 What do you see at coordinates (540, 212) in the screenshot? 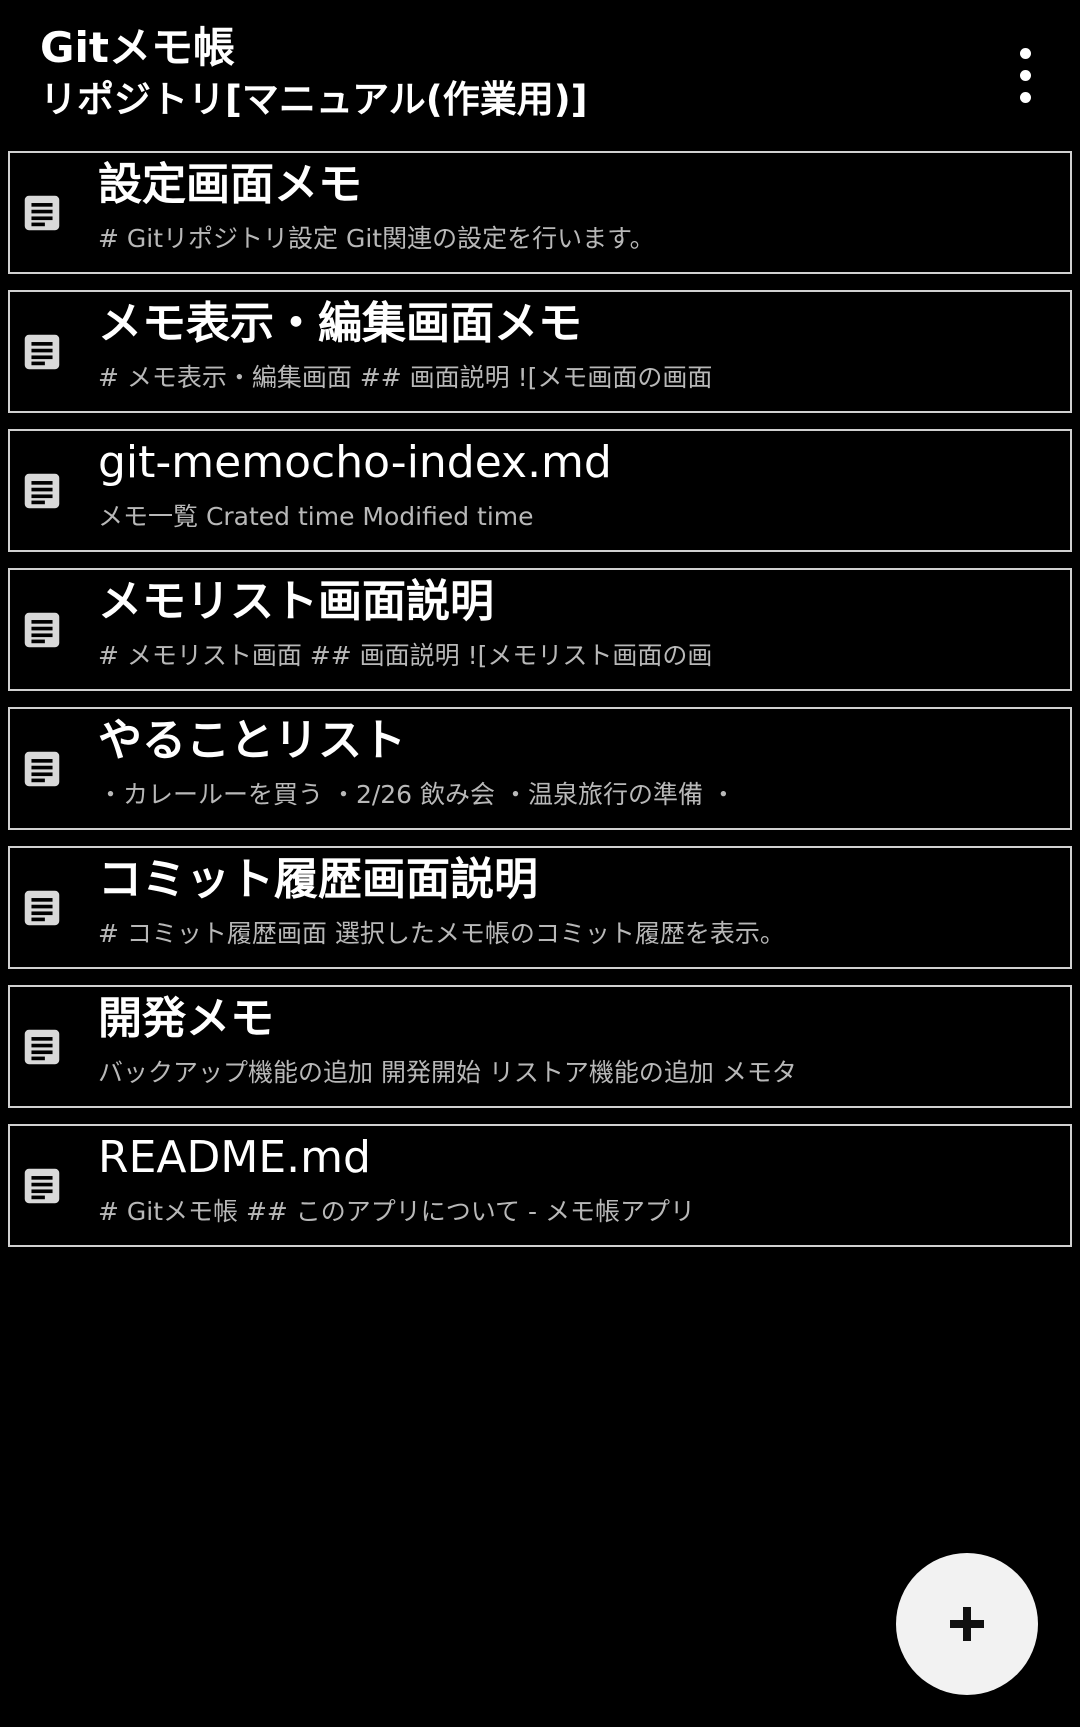
I see `memo-list-item: 設定画面メモ # Gitリポジトリ設定 Git関連の設定を行います。` at bounding box center [540, 212].